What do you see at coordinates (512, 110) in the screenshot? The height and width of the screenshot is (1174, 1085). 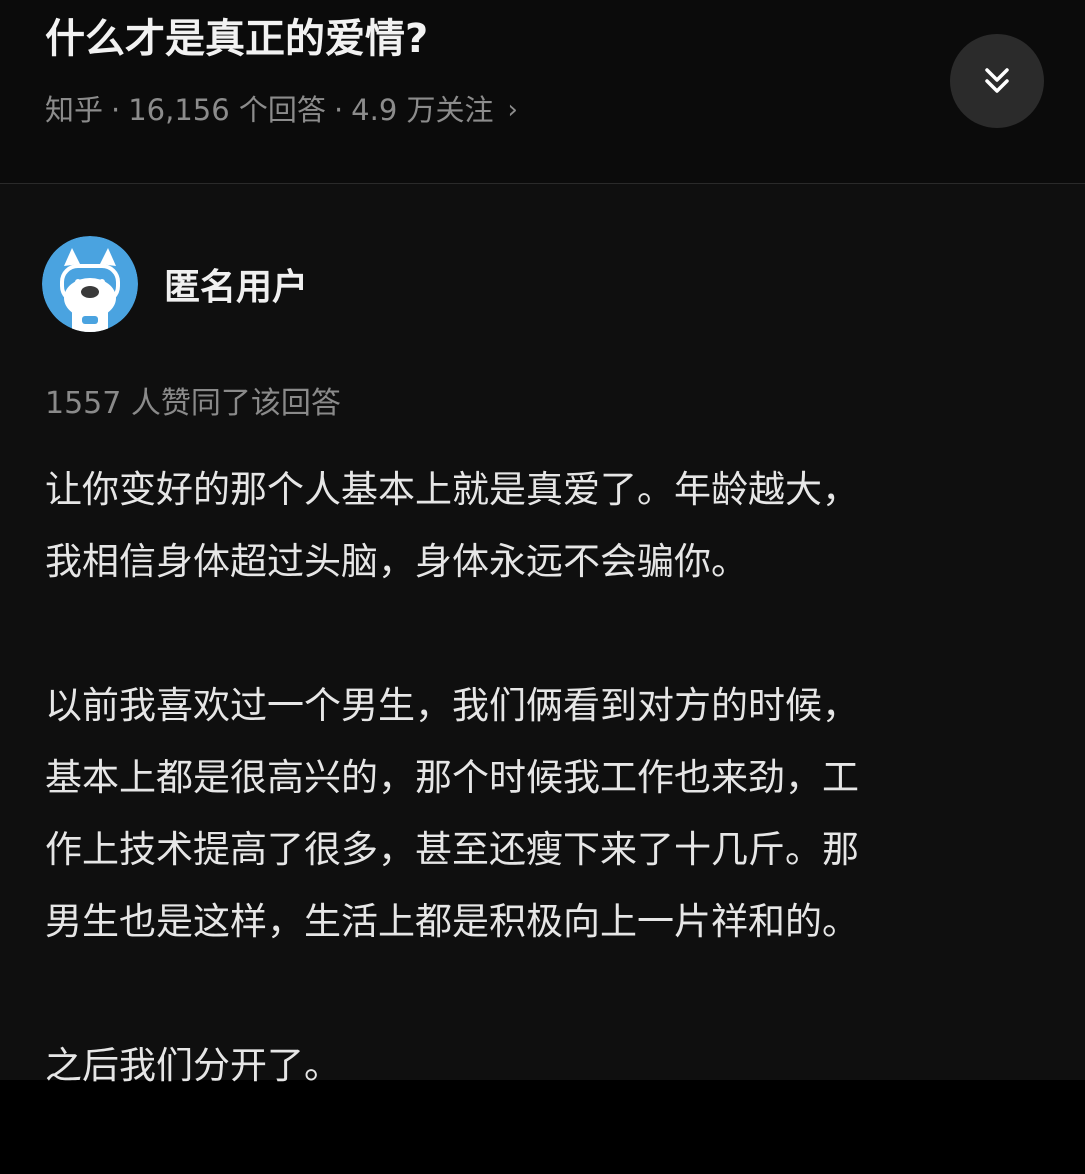 I see `chevron-right-icon: ›` at bounding box center [512, 110].